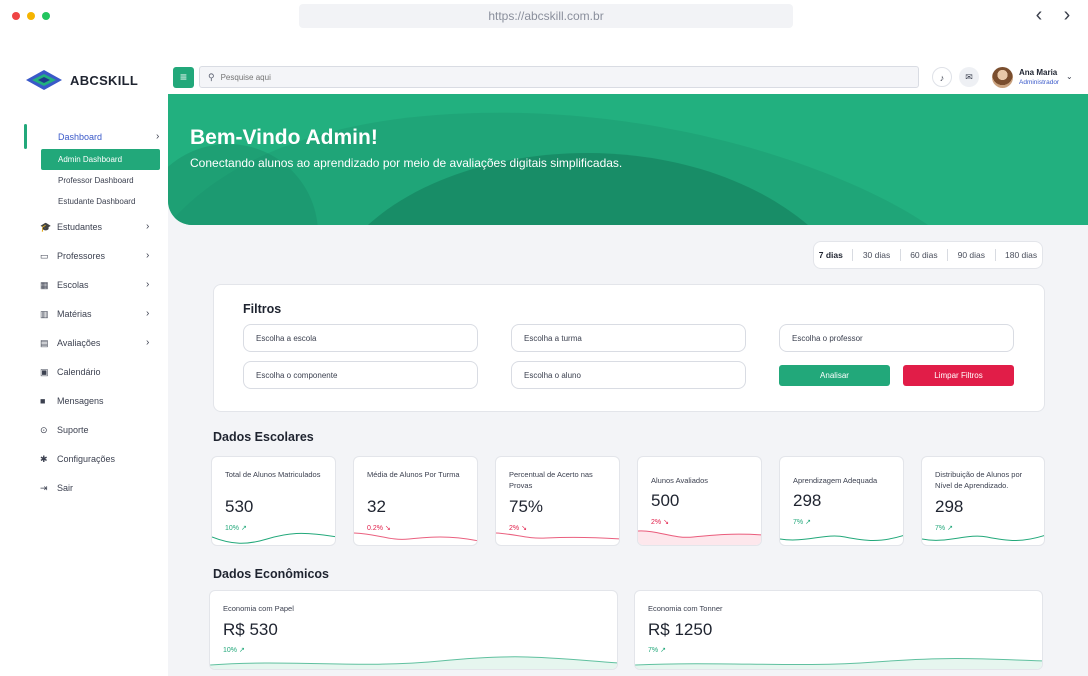  Describe the element at coordinates (239, 506) in the screenshot. I see `kpi-value: 530` at that location.